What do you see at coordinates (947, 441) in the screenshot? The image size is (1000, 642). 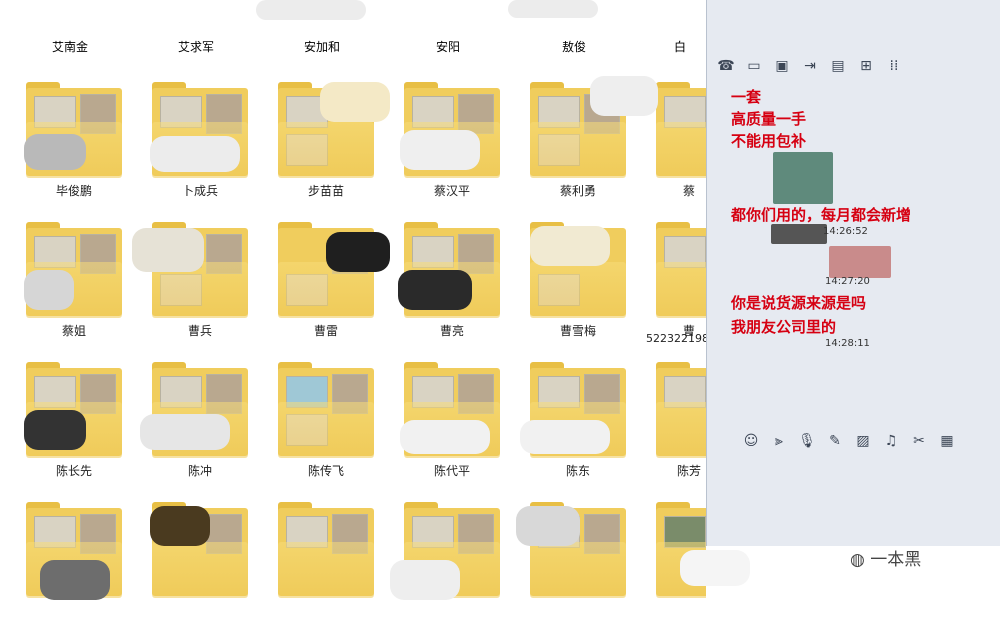 I see `history-icon: ▦` at bounding box center [947, 441].